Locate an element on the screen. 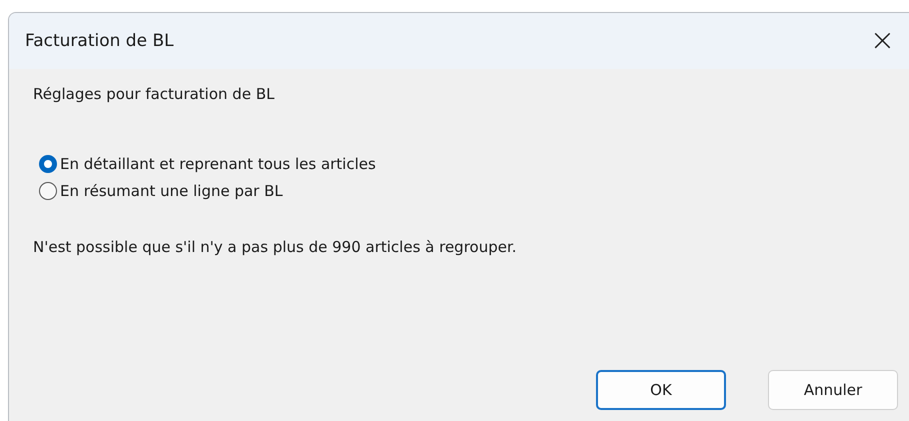 The image size is (909, 421). radio-option: En détaillant et reprenant tous les articles is located at coordinates (474, 164).